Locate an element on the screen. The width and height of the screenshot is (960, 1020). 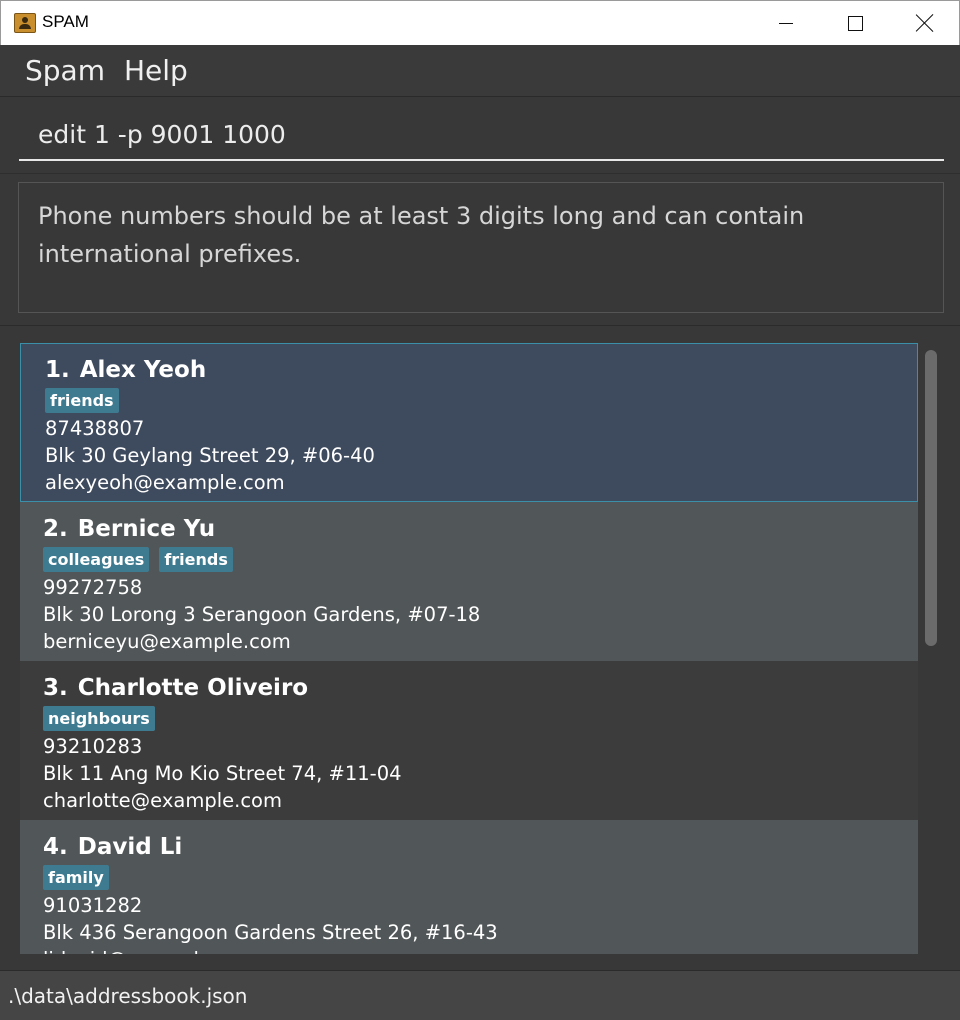
tag-label: neighbours is located at coordinates (99, 718).